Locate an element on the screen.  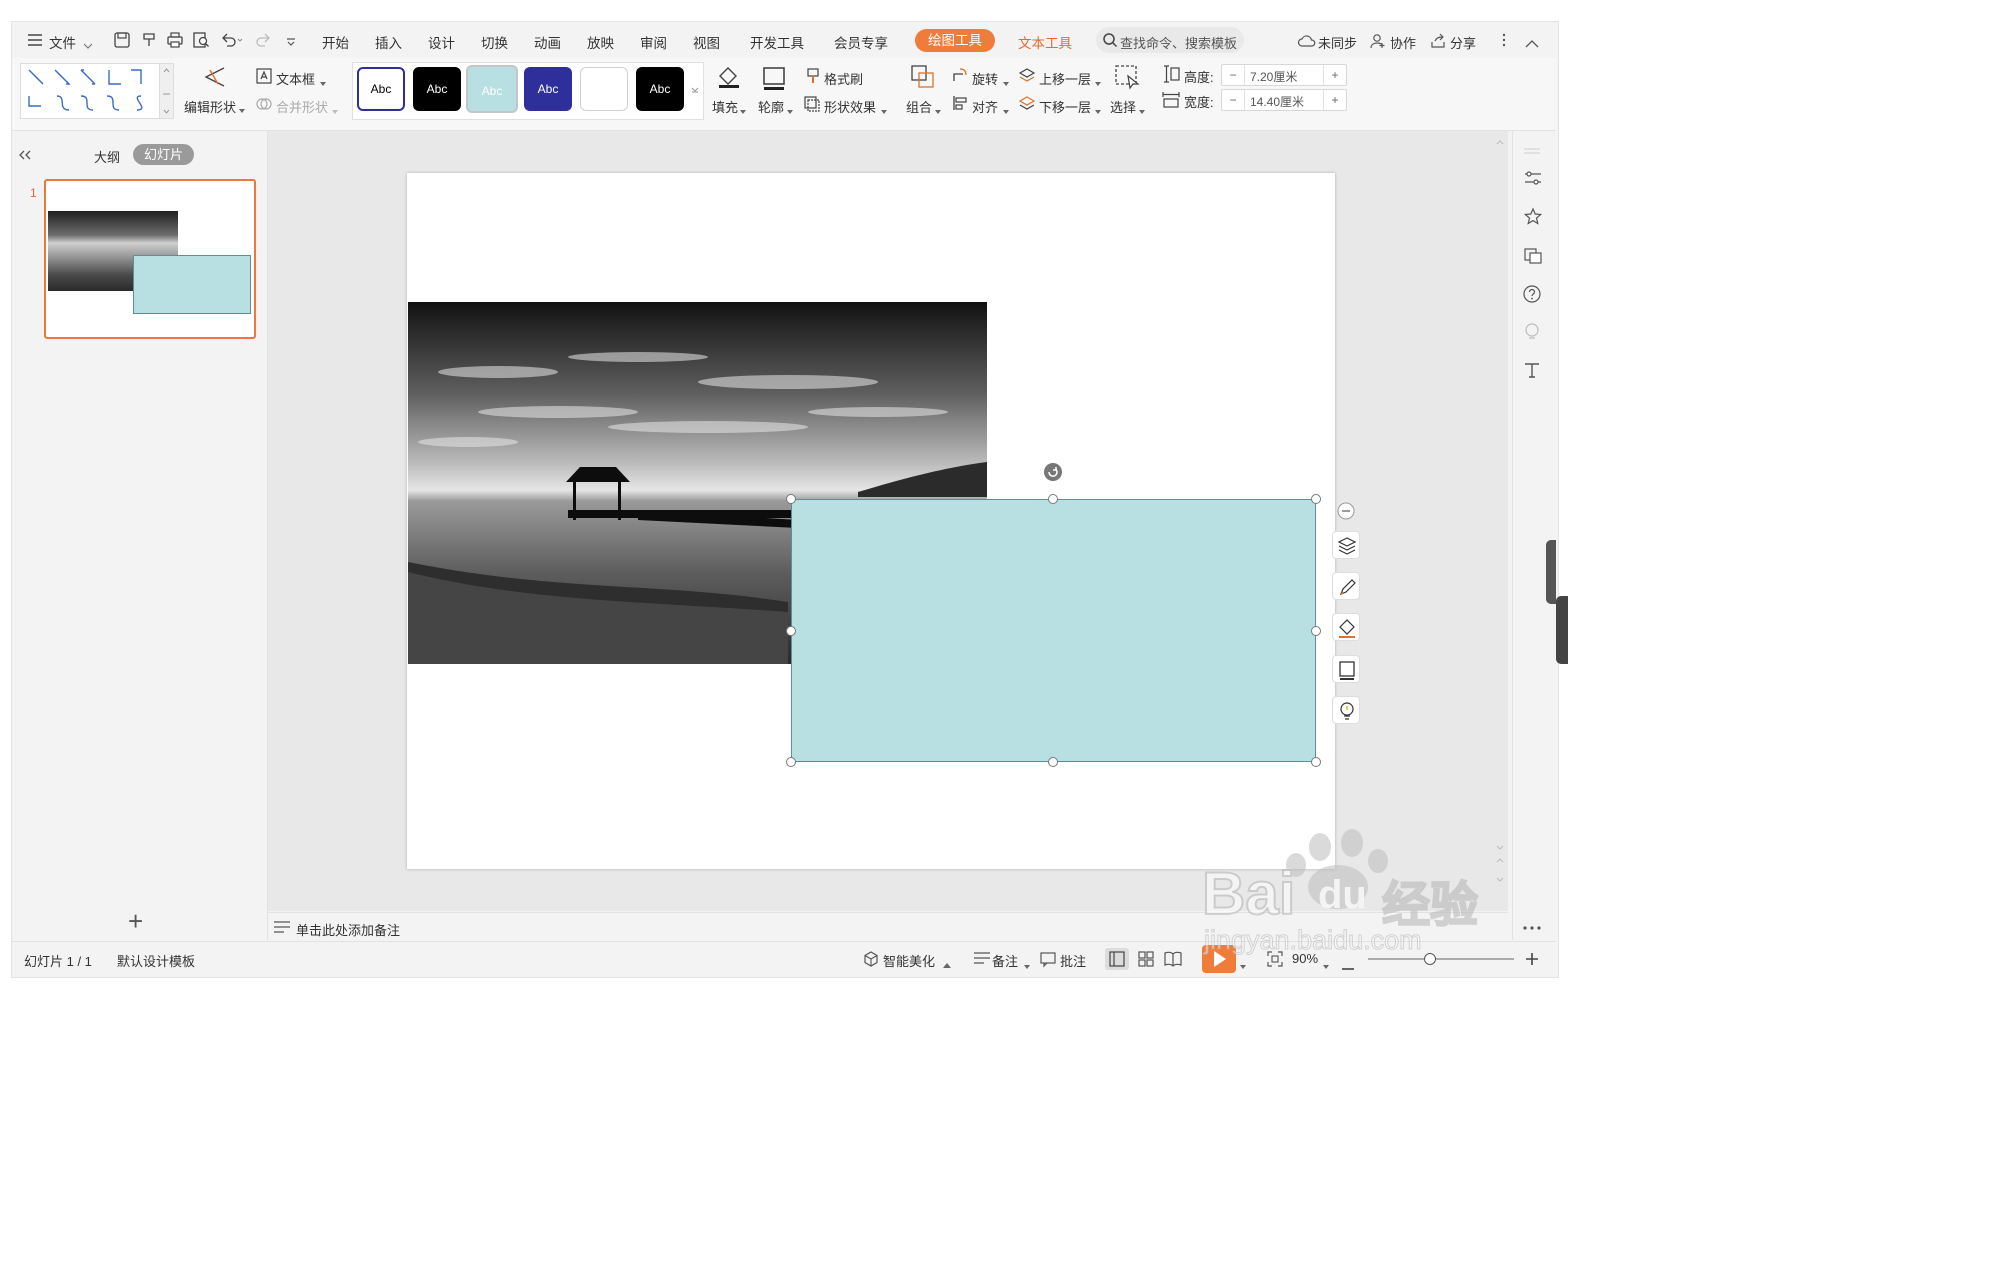
smart-beautify-icon is located at coordinates (871, 960).